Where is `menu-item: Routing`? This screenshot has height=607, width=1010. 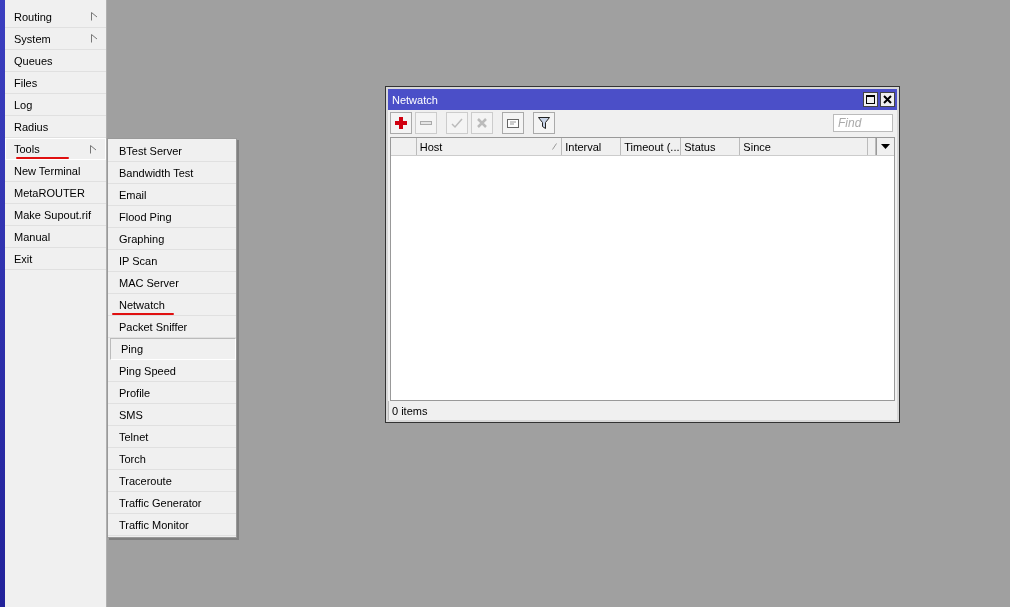
menu-item: Routing is located at coordinates (55, 17).